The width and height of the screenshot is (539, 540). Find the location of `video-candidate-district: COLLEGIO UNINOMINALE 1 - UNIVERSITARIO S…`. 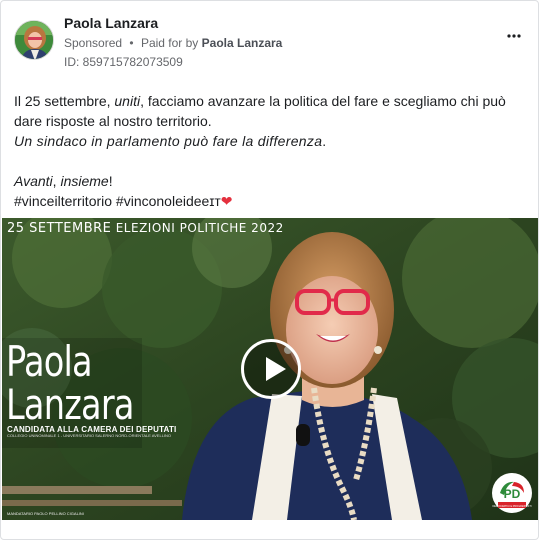

video-candidate-district: COLLEGIO UNINOMINALE 1 - UNIVERSITARIO S… is located at coordinates (89, 435).